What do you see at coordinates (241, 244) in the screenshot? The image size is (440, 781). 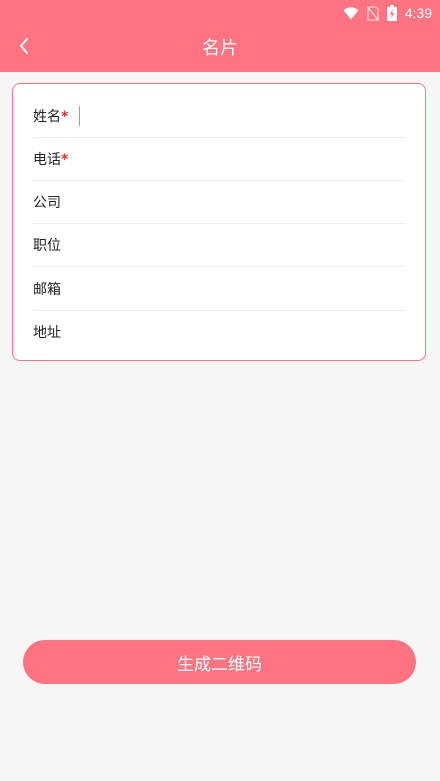 I see `position-input` at bounding box center [241, 244].